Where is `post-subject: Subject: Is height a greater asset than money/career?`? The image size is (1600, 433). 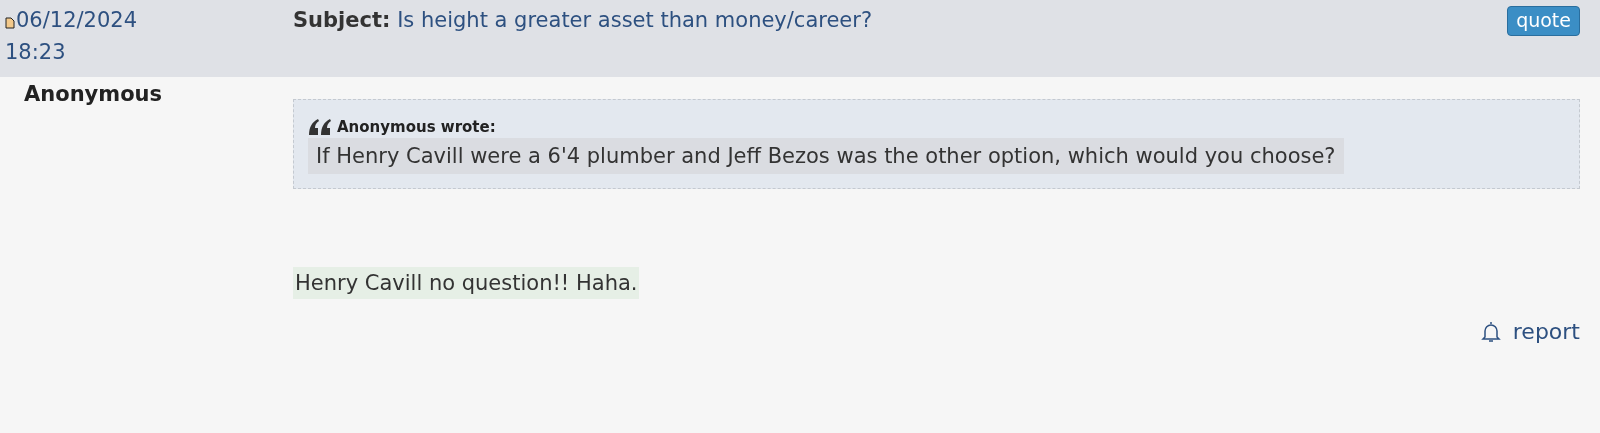
post-subject: Subject: Is height a greater asset than money/career? is located at coordinates (583, 20).